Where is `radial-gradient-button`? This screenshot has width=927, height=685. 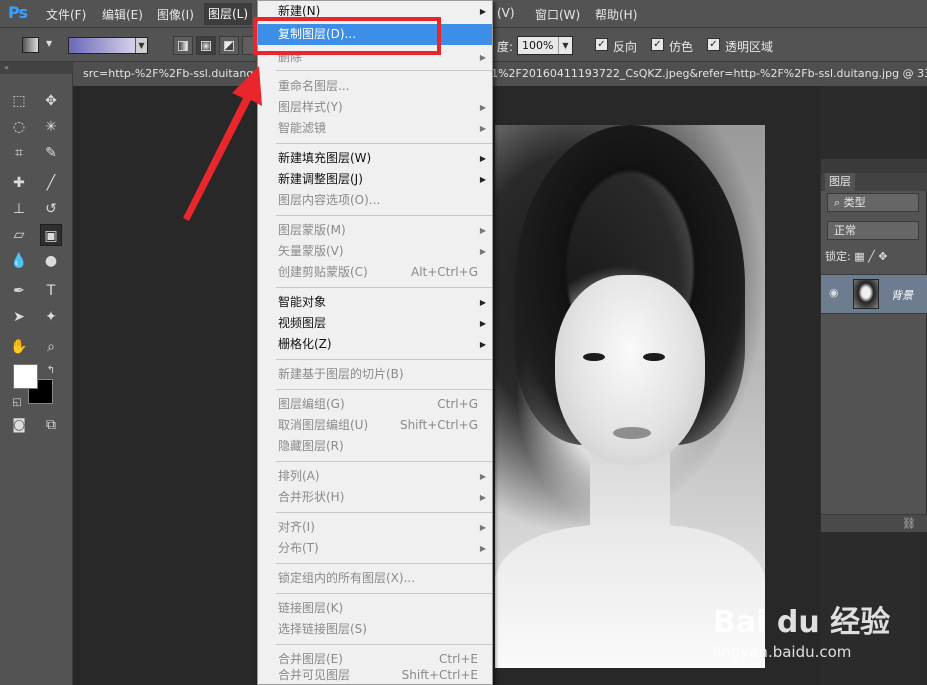 radial-gradient-button is located at coordinates (206, 45).